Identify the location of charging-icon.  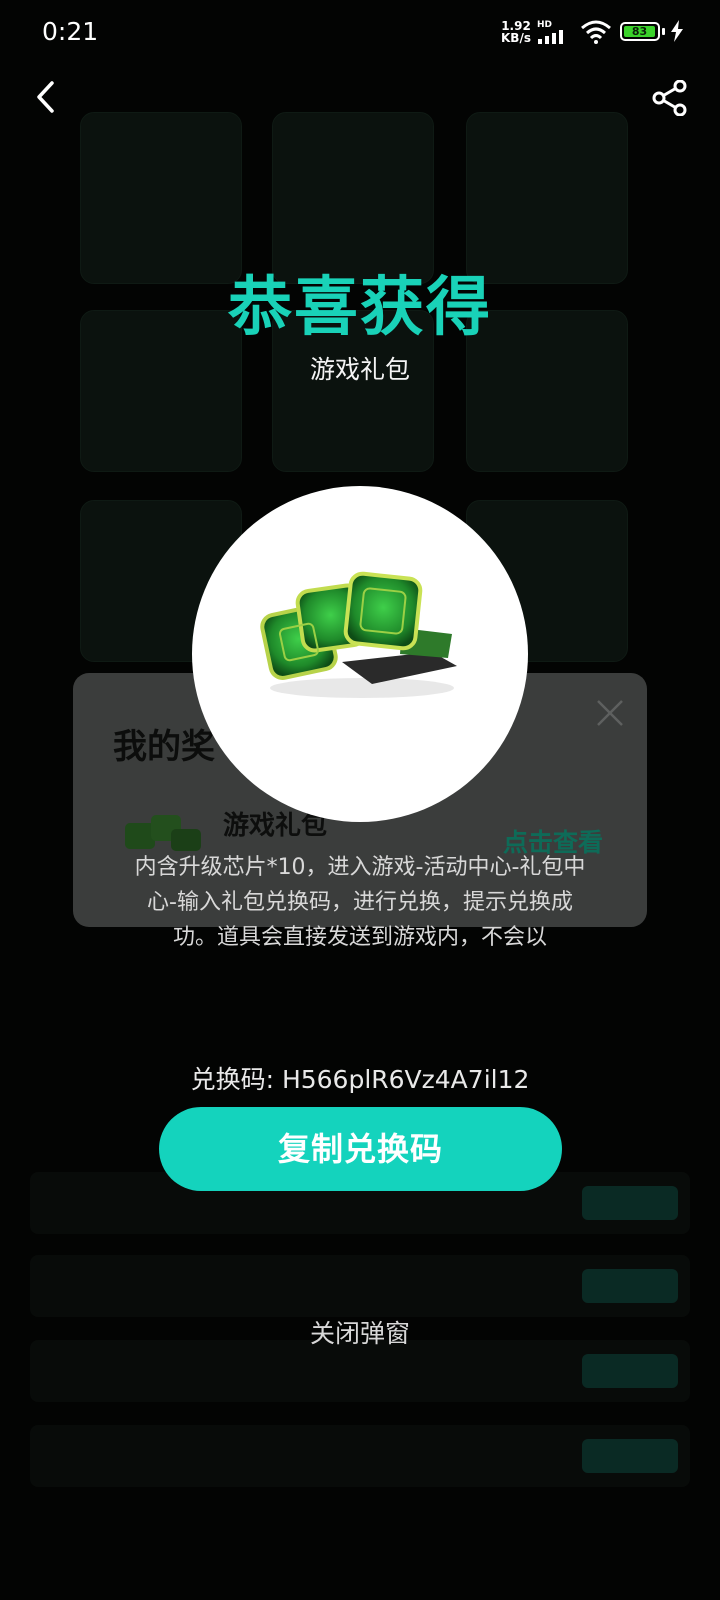
(677, 31).